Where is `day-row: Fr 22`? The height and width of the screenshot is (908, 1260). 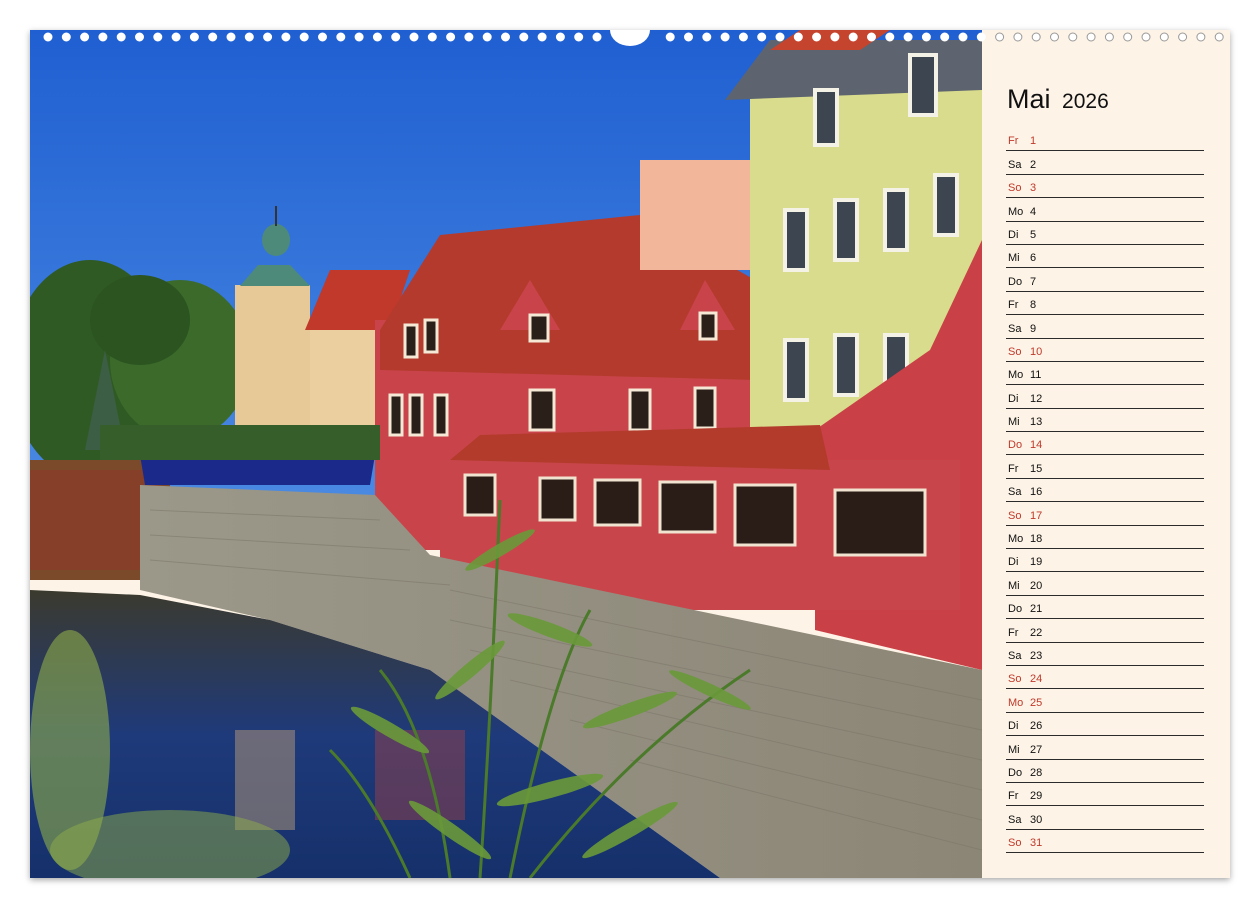 day-row: Fr 22 is located at coordinates (1105, 631).